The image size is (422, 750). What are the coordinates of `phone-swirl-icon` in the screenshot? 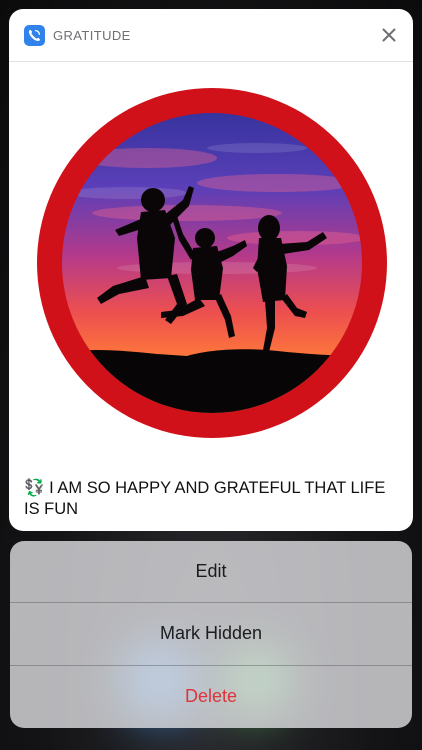 It's located at (34, 35).